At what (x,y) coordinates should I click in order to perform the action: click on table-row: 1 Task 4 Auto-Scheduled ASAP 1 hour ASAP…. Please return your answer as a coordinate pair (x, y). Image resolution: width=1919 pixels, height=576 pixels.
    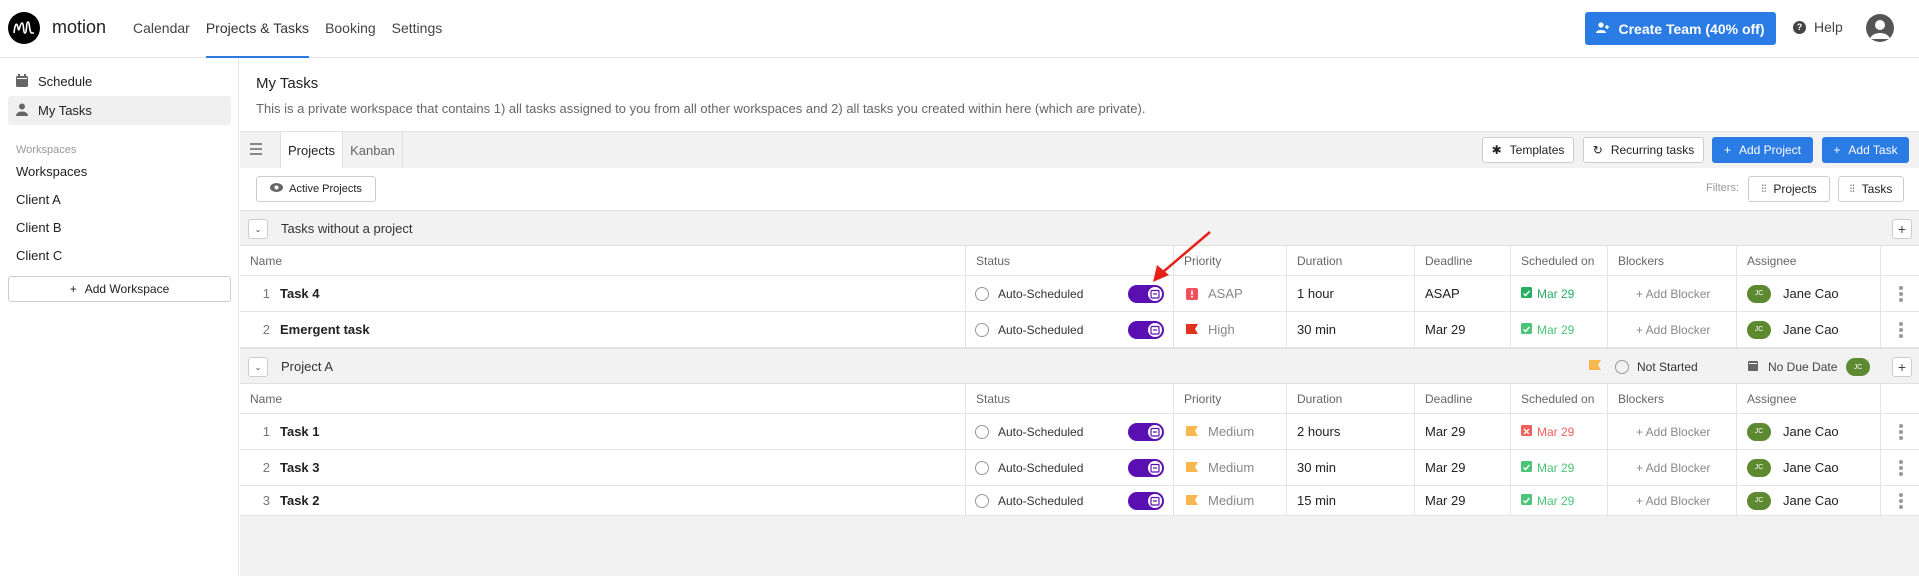
    Looking at the image, I should click on (1079, 294).